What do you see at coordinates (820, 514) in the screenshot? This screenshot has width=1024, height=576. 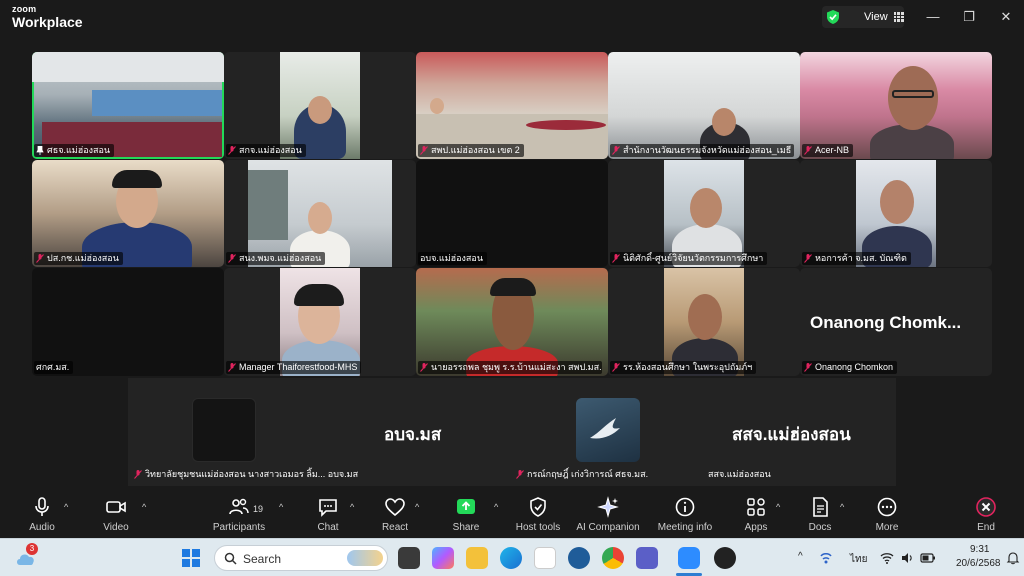 I see `docs-button: Docs` at bounding box center [820, 514].